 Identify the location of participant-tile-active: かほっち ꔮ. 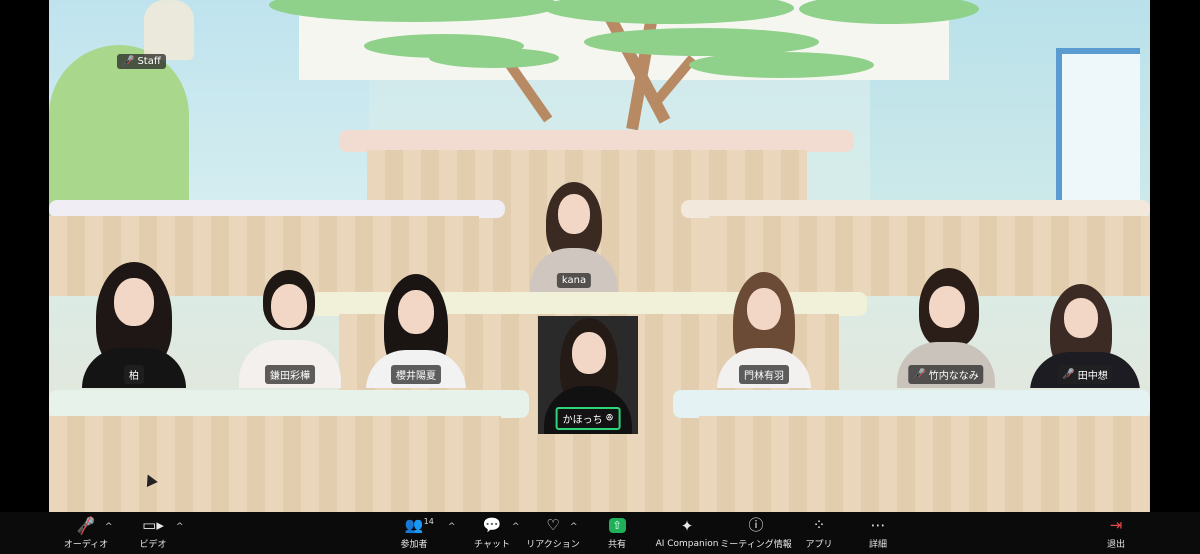
(588, 375).